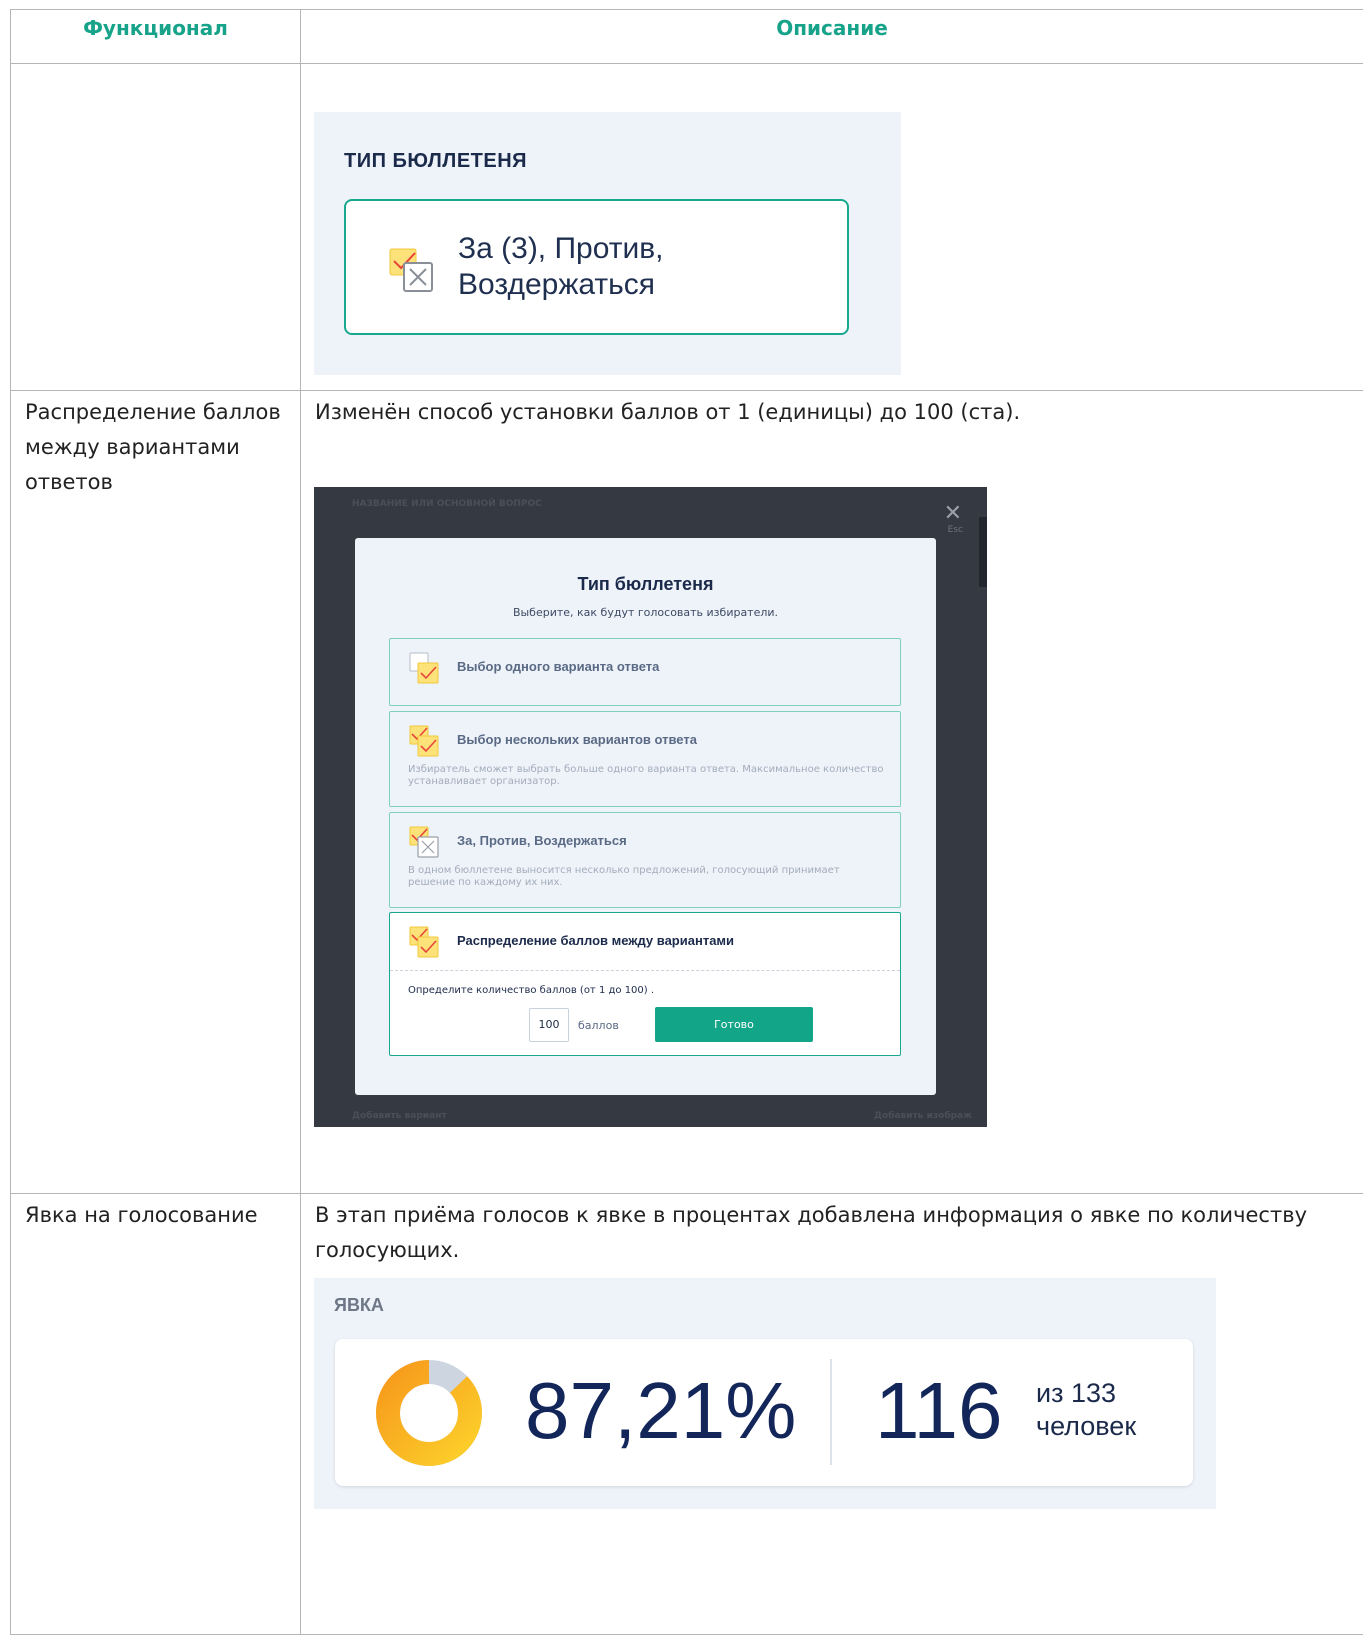  What do you see at coordinates (425, 944) in the screenshot?
I see `points-distribution-icon` at bounding box center [425, 944].